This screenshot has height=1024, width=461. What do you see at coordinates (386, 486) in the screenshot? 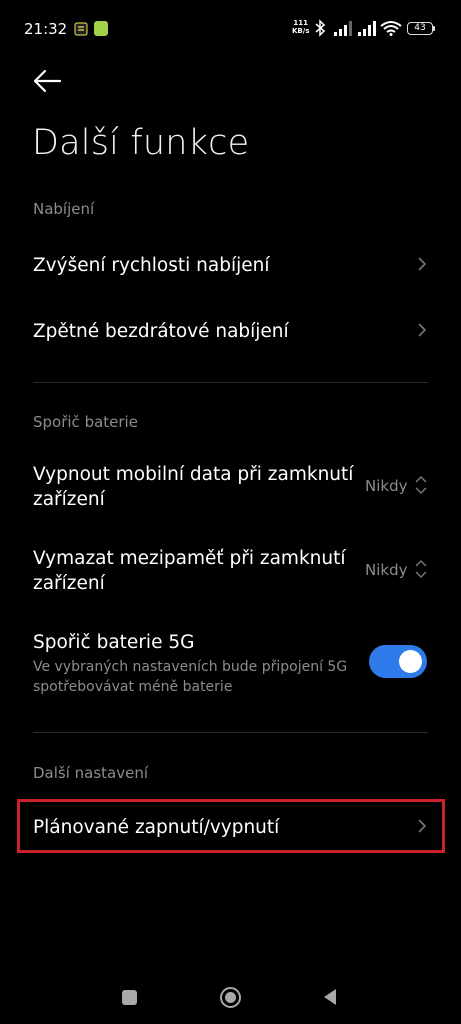
I see `disable-mobile-data-value: Nikdy` at bounding box center [386, 486].